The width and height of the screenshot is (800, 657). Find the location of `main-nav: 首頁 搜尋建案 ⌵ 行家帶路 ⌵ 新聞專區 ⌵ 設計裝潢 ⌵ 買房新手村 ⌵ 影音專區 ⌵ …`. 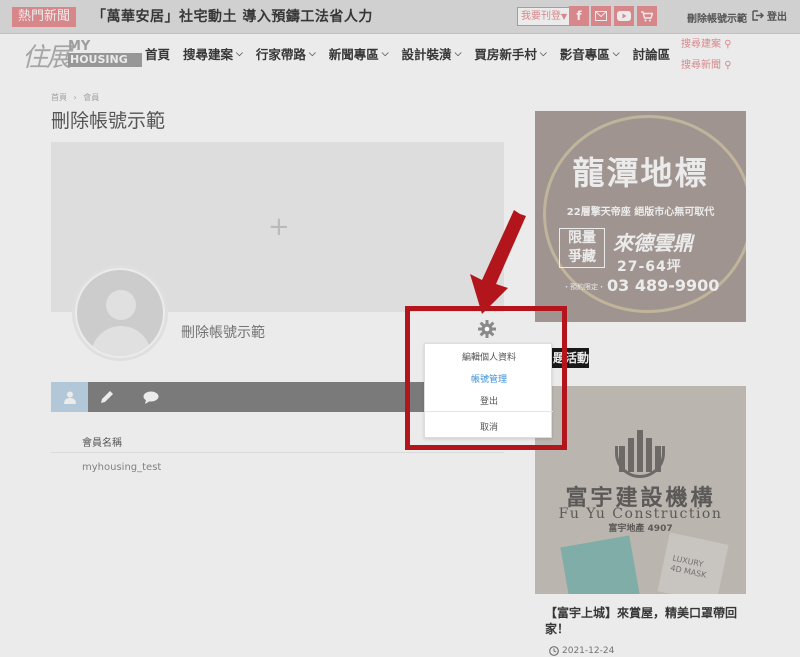

main-nav: 首頁 搜尋建案 ⌵ 行家帶路 ⌵ 新聞專區 ⌵ 設計裝潢 ⌵ 買房新手村 ⌵ 影音專區 ⌵ … is located at coordinates (407, 53).